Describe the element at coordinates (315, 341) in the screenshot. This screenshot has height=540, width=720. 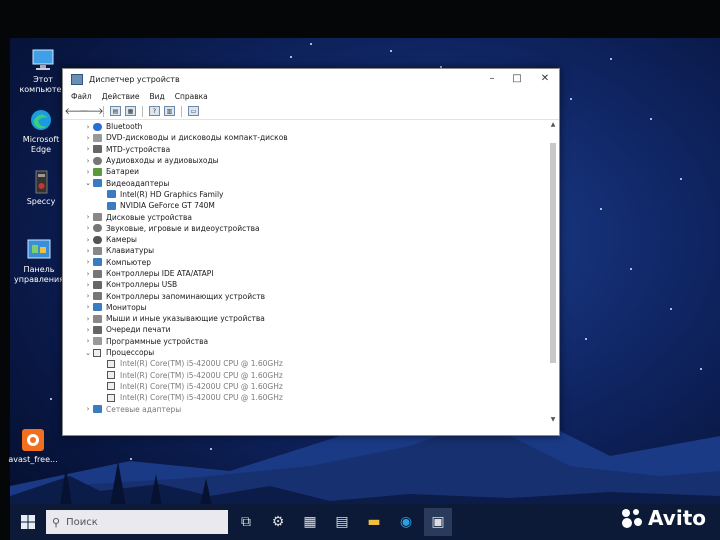
I see `tree-node-software-devices: › Программные устройства` at that location.